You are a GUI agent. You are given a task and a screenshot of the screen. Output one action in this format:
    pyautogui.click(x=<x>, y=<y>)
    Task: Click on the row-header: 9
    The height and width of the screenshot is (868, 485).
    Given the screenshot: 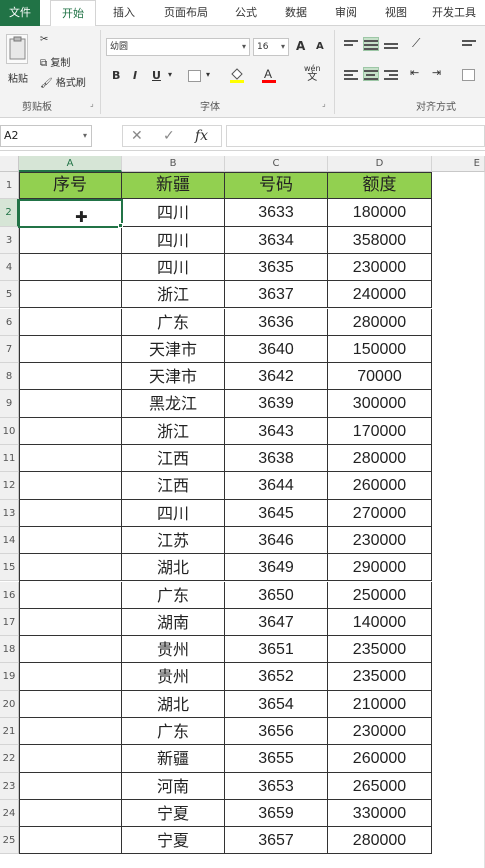 What is the action you would take?
    pyautogui.click(x=9, y=404)
    